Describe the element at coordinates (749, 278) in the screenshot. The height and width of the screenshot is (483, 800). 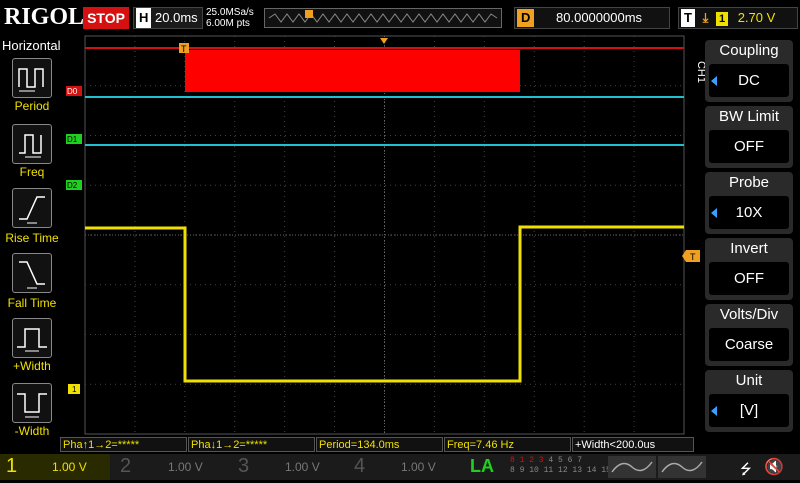
I see `invert-value: OFF` at that location.